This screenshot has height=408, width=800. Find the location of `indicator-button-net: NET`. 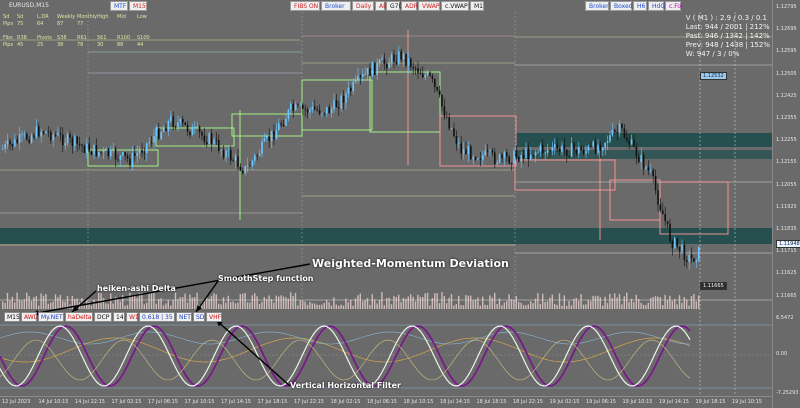

indicator-button-net: NET is located at coordinates (184, 317).